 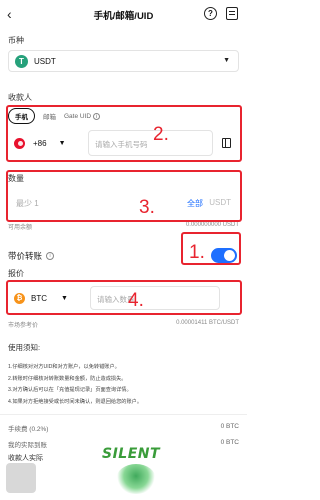 I want to click on reference-price: 市场参考价 0.00001411 BTC/USDT, so click(x=123, y=324).